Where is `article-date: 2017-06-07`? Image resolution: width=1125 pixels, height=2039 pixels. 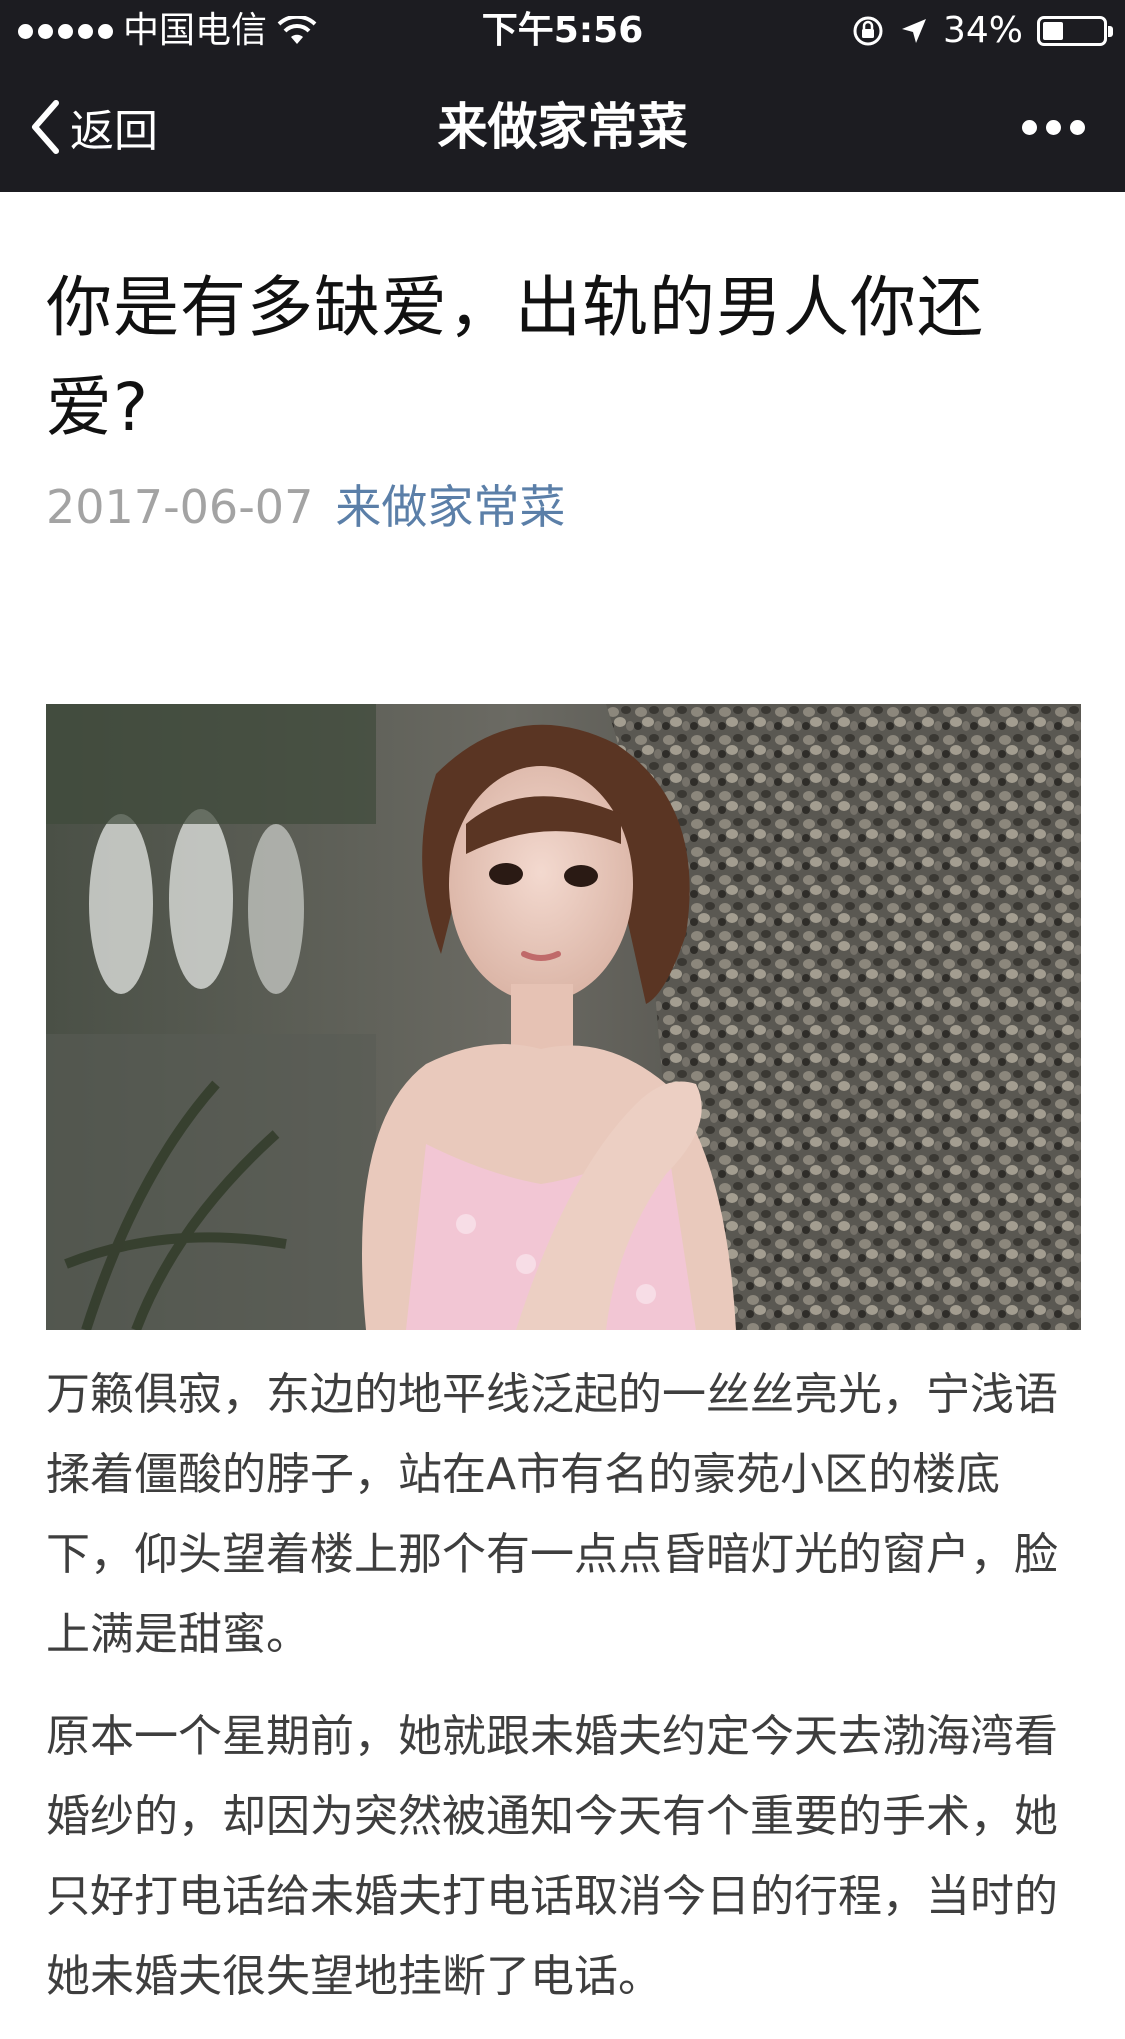 article-date: 2017-06-07 is located at coordinates (180, 507).